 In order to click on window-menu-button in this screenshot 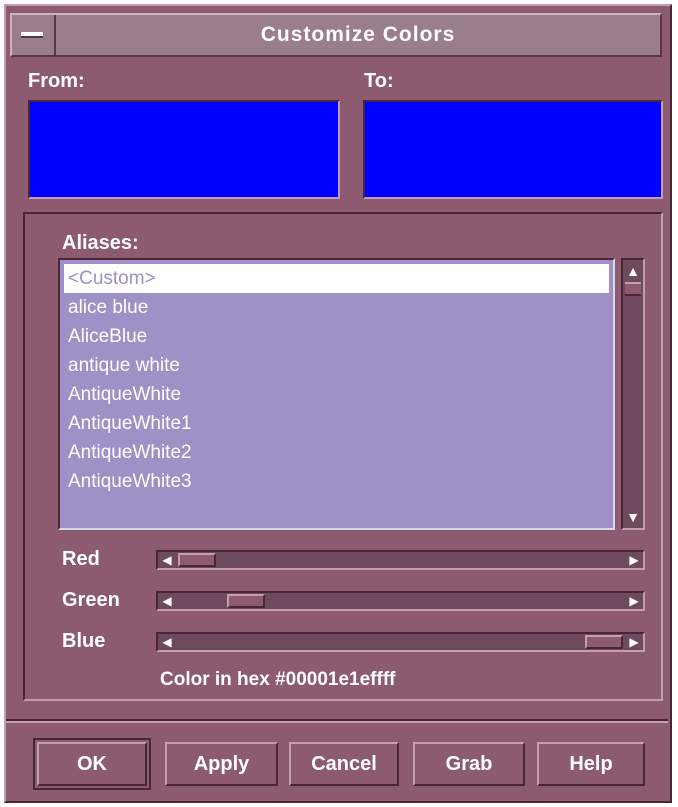, I will do `click(34, 35)`.